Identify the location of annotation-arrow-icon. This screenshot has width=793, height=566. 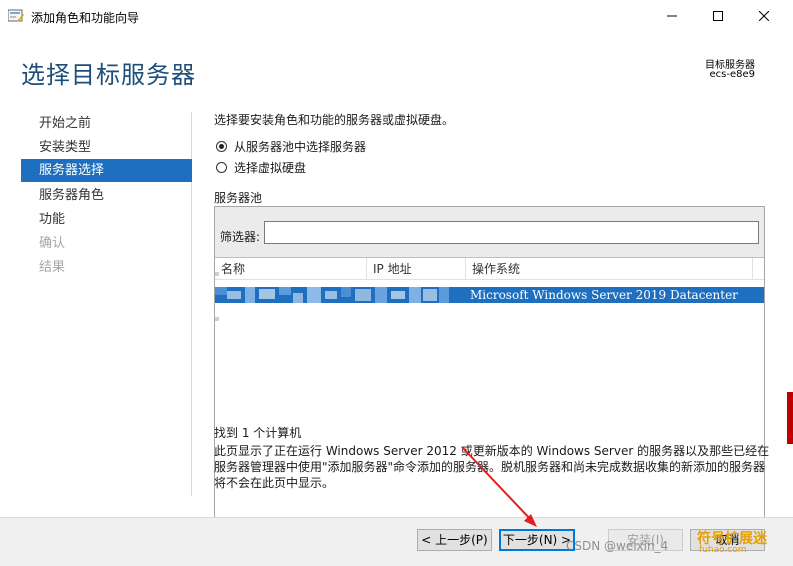
(499, 486).